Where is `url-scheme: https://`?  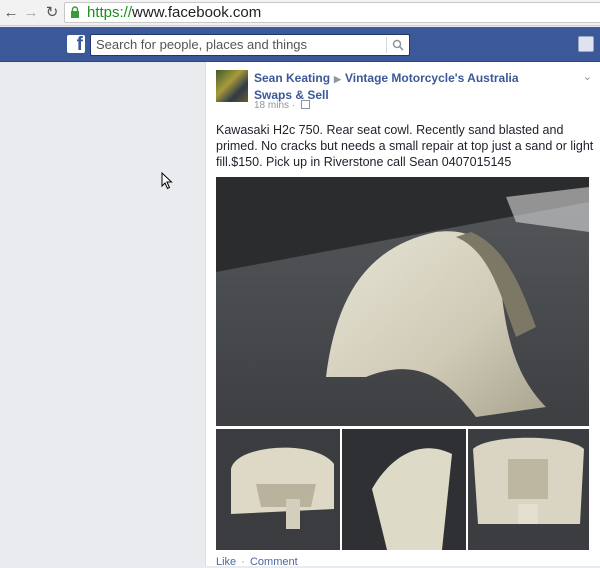
url-scheme: https:// is located at coordinates (110, 12).